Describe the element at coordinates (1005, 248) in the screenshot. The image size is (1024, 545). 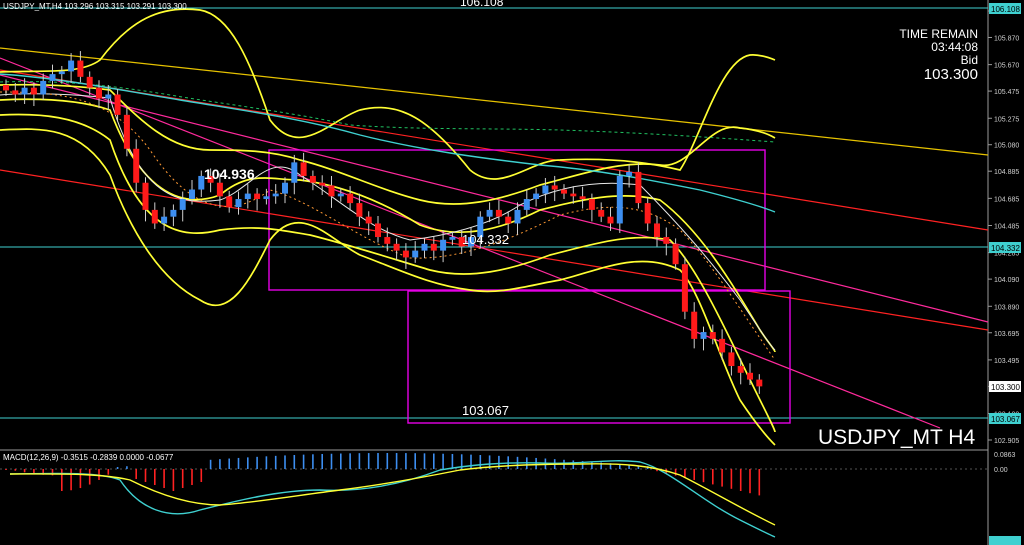
I see `axis-tag-mid-text: 104.332` at that location.